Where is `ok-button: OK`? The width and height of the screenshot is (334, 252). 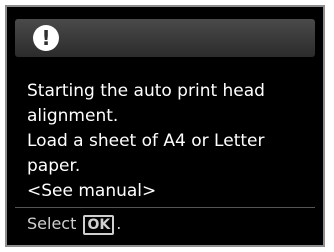
ok-button: OK is located at coordinates (99, 225).